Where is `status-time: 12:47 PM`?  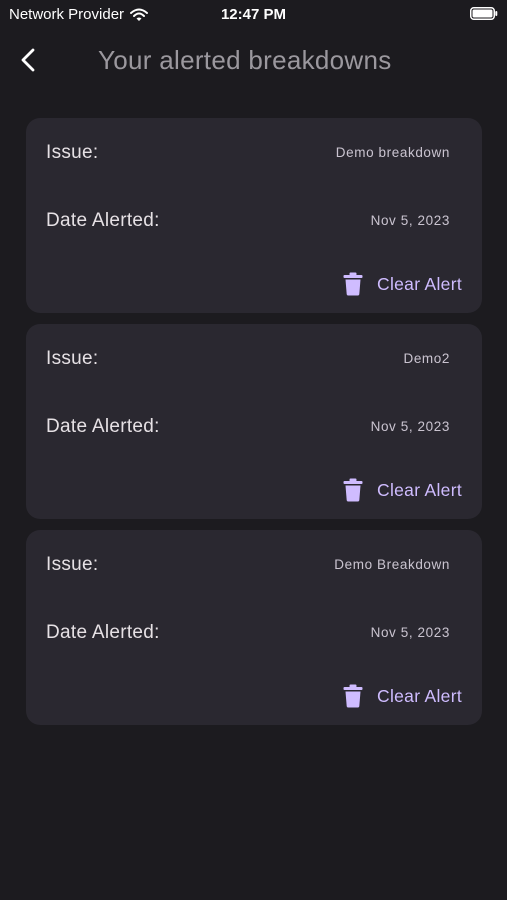 status-time: 12:47 PM is located at coordinates (253, 14).